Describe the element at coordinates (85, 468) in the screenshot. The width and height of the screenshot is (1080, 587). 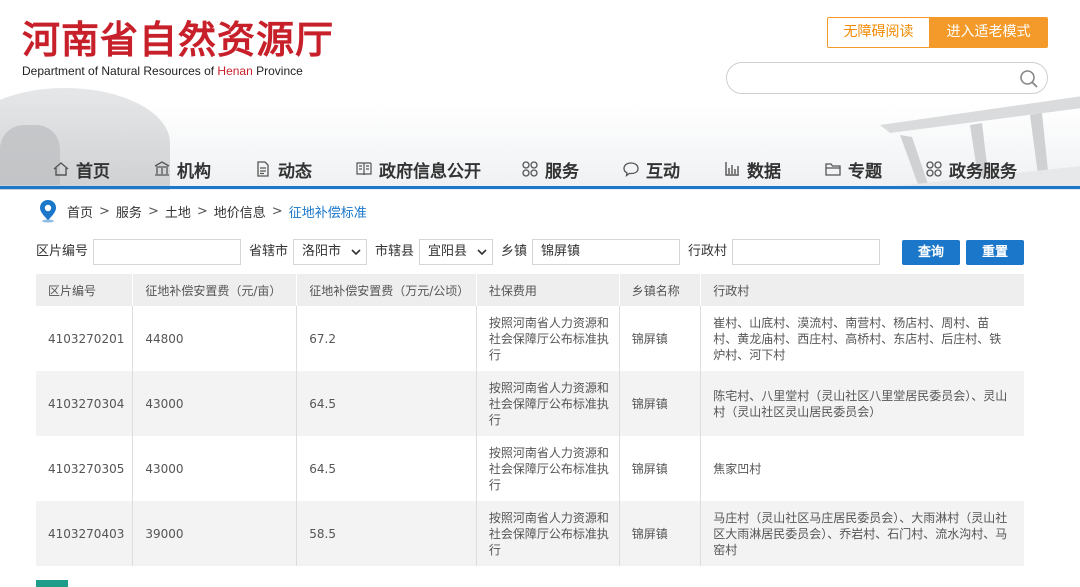
I see `cell-block-no: 4103270305` at that location.